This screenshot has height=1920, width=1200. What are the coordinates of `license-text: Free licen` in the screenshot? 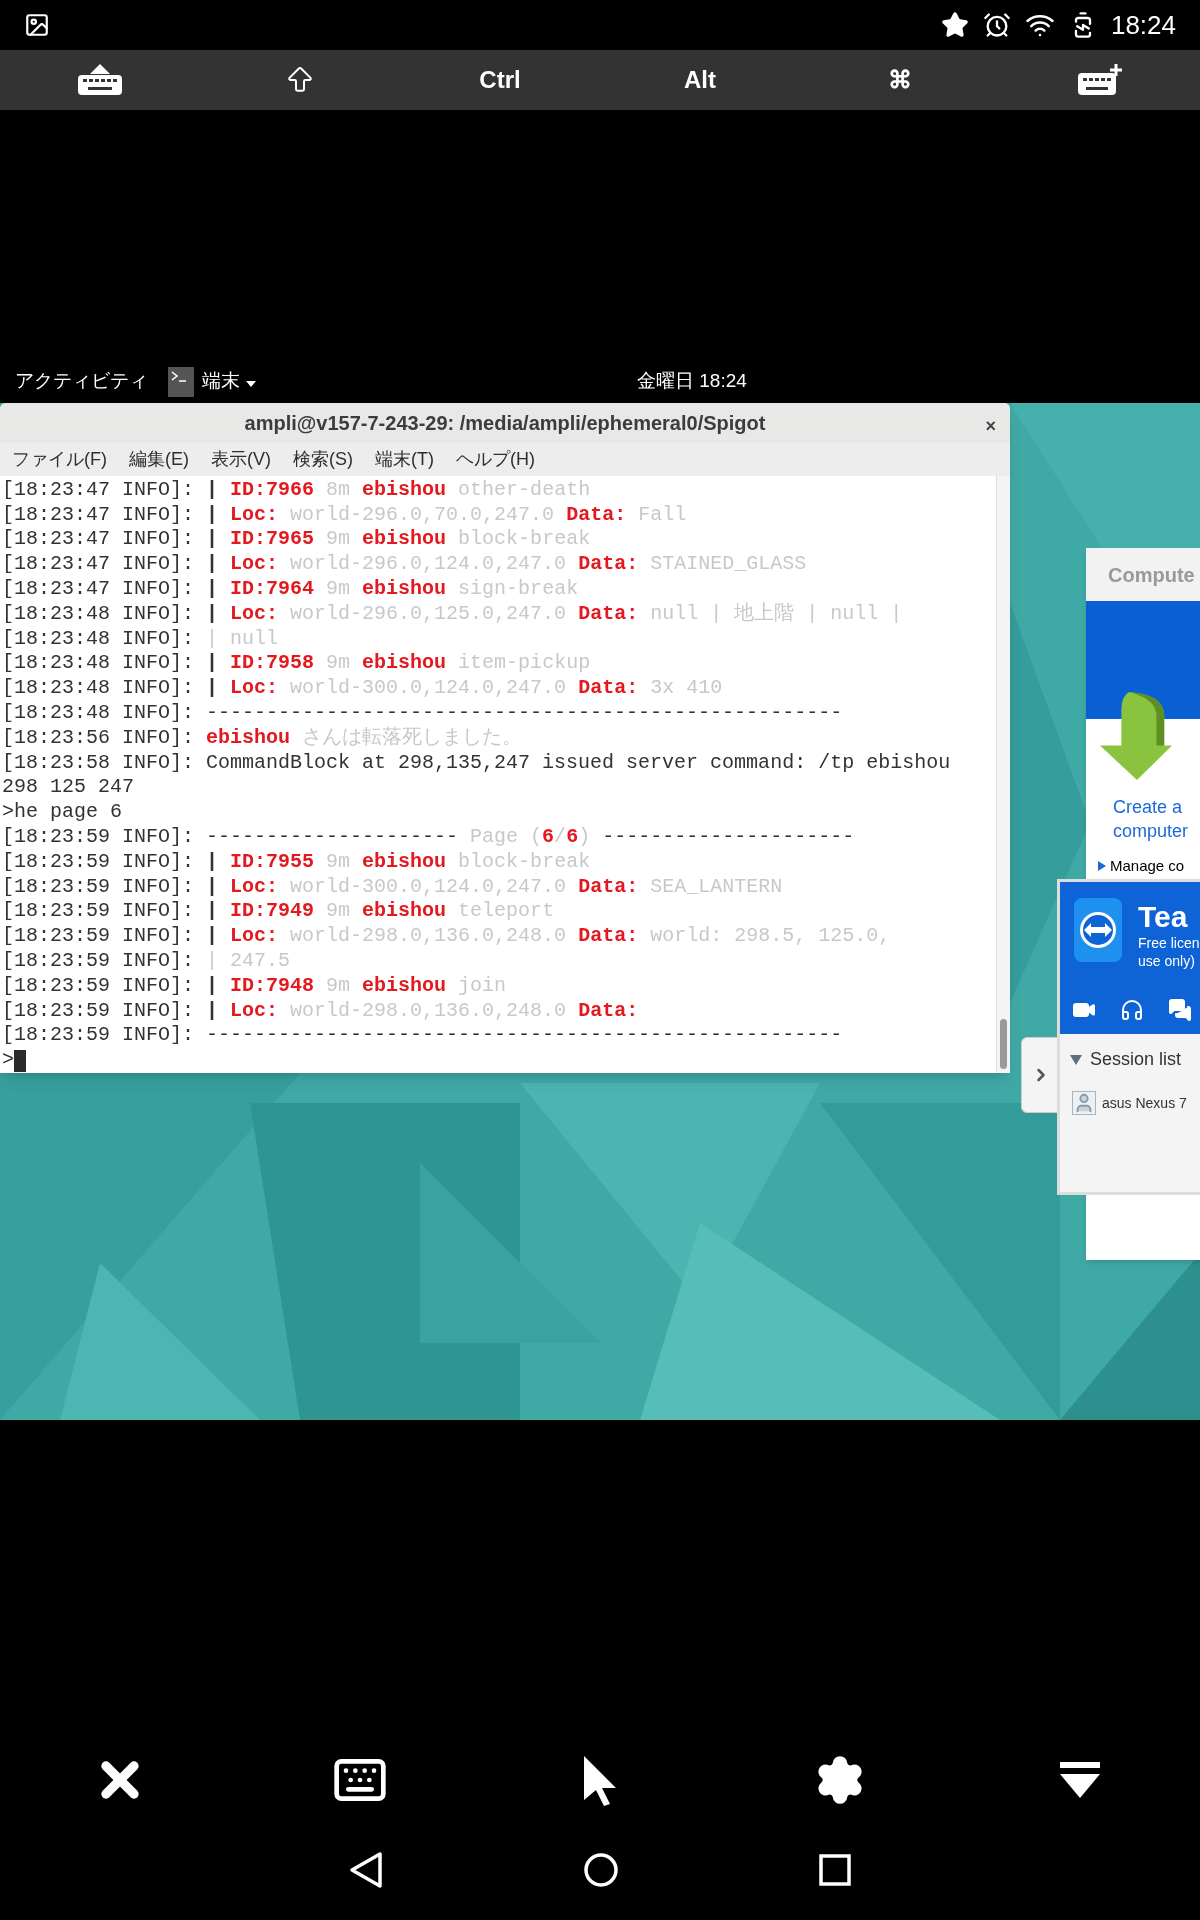 It's located at (1169, 943).